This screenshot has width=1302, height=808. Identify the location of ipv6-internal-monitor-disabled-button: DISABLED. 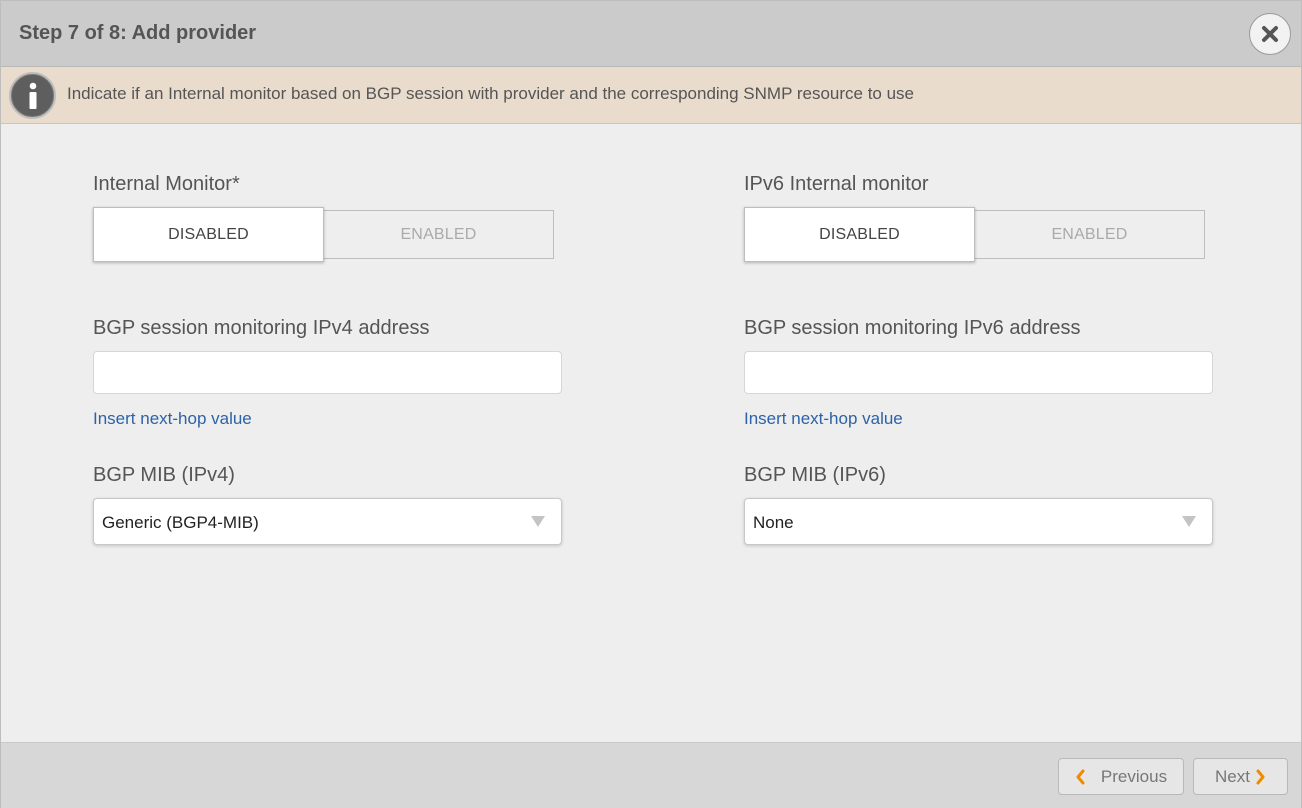
(859, 234).